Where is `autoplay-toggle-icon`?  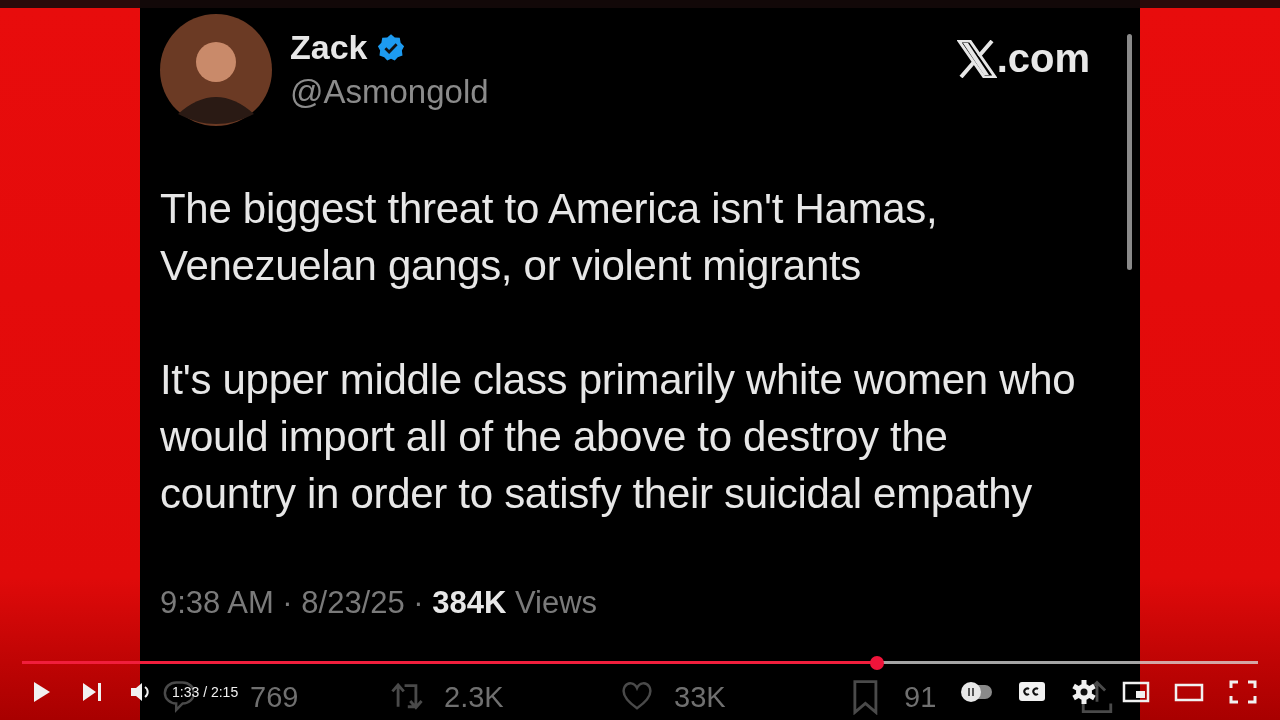 autoplay-toggle-icon is located at coordinates (977, 692).